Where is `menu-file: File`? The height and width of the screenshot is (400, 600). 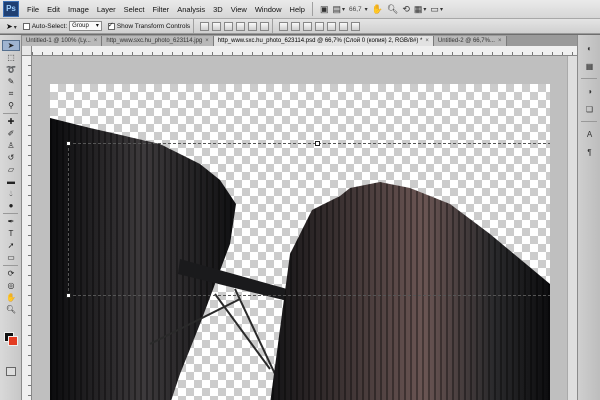
menu-file: File is located at coordinates (33, 9).